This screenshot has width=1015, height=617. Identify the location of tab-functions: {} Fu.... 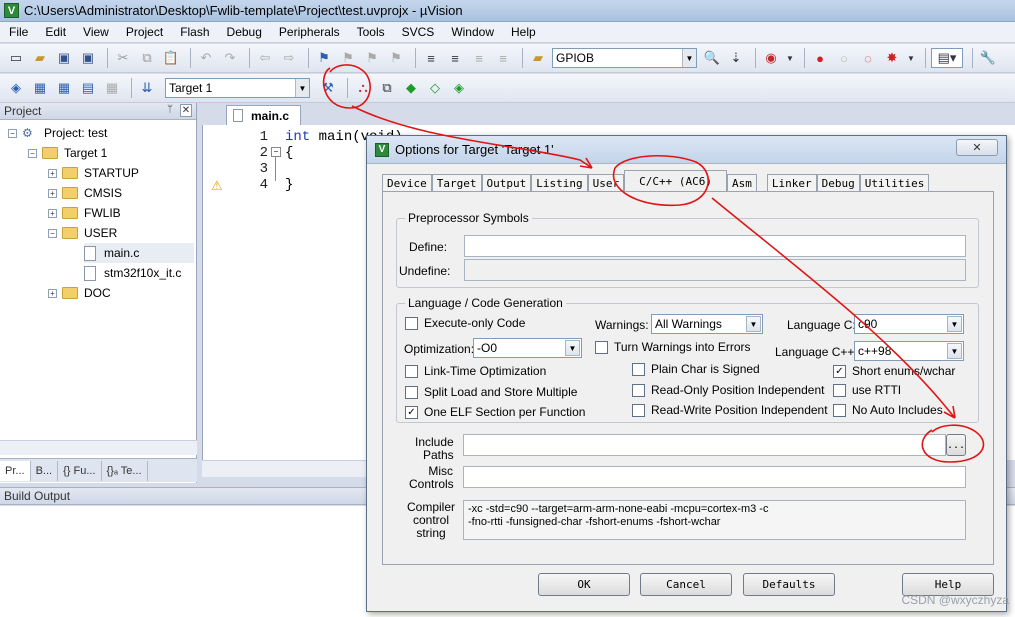
(80, 470).